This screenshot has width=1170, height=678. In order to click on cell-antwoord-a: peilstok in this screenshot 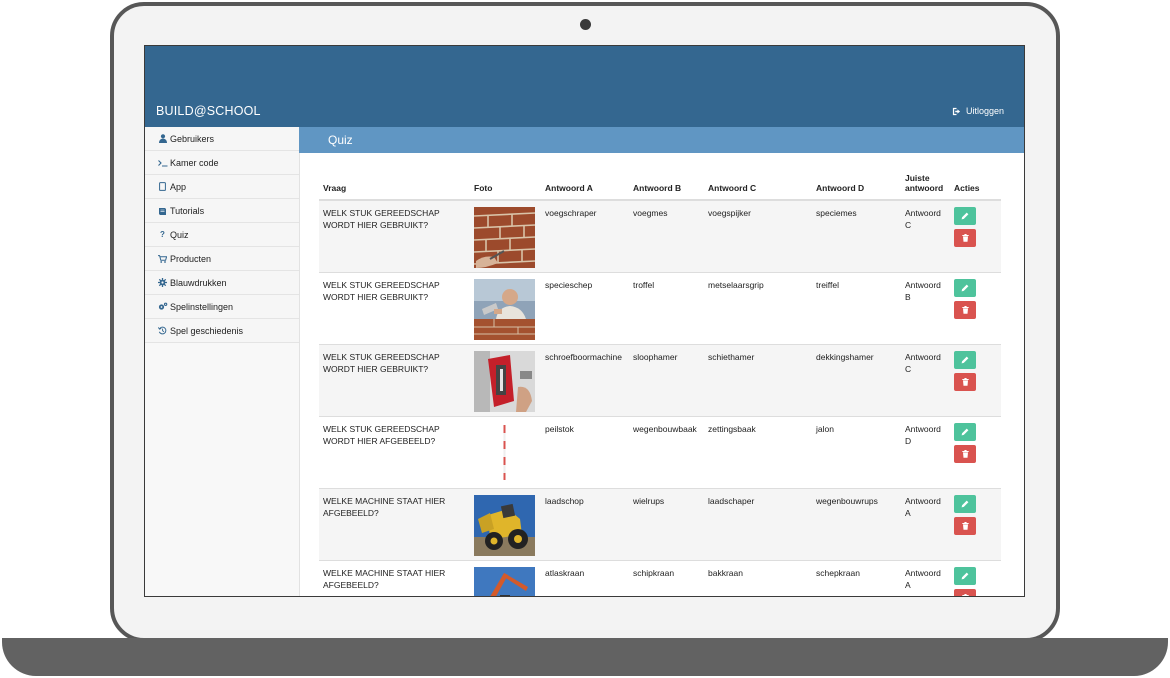, I will do `click(585, 452)`.